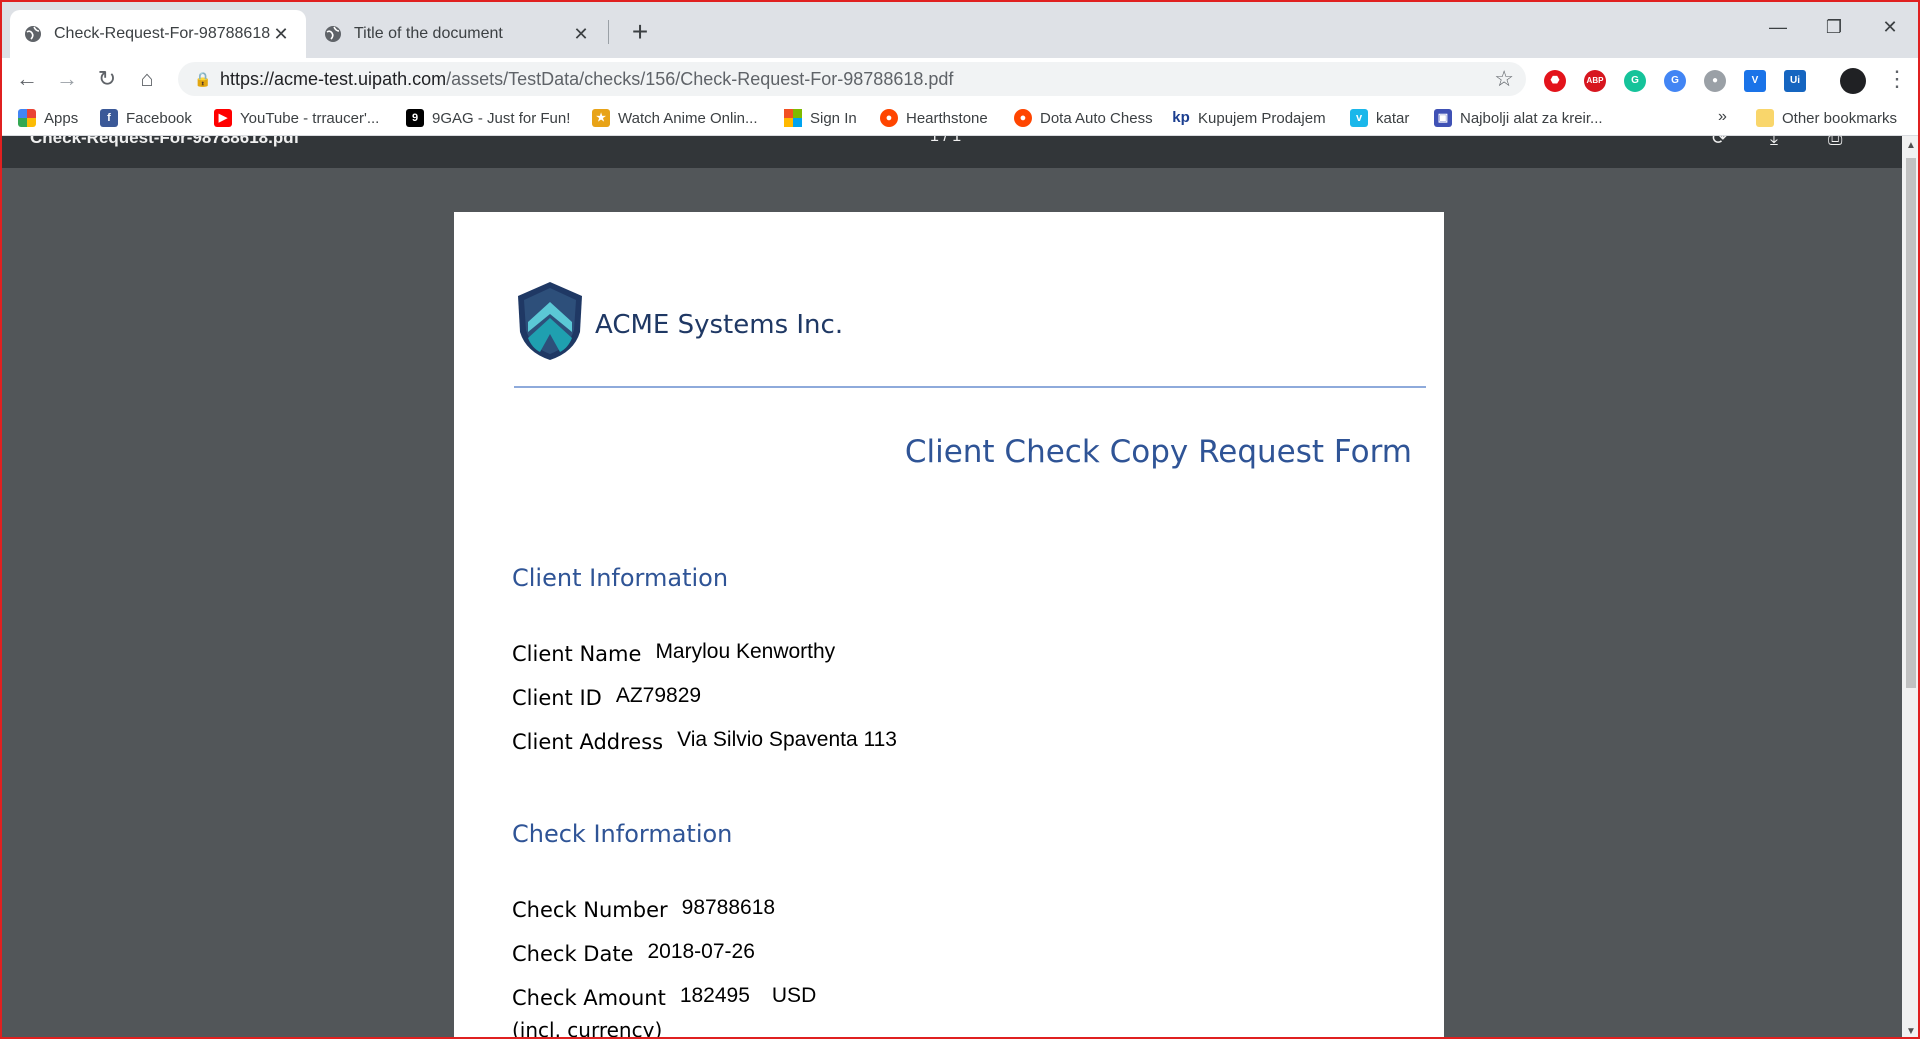  Describe the element at coordinates (1834, 27) in the screenshot. I see `restore-button: ❐` at that location.